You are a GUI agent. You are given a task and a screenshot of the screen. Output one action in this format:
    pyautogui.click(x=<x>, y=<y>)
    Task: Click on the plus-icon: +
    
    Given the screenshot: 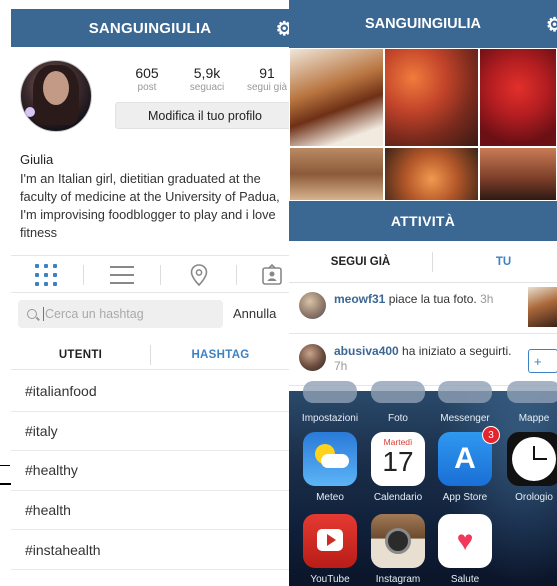 What is the action you would take?
    pyautogui.click(x=538, y=361)
    